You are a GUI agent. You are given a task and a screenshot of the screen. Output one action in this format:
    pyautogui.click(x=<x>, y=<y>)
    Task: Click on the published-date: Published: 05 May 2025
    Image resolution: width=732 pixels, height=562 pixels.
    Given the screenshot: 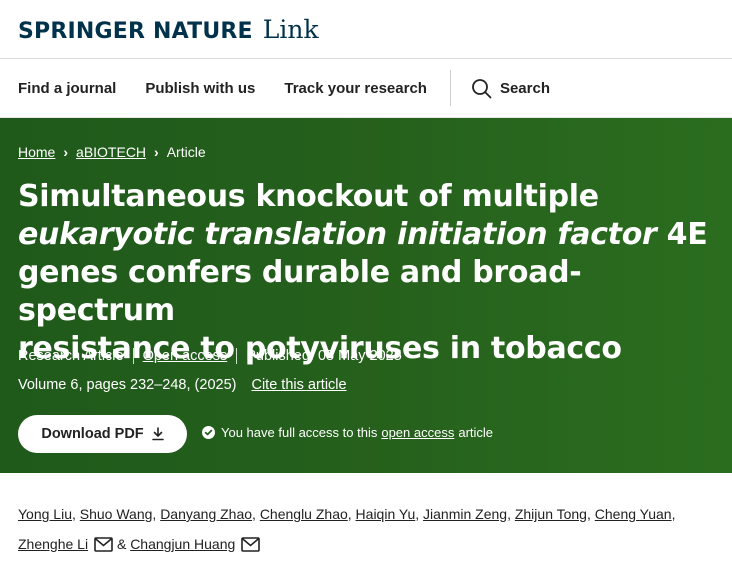 What is the action you would take?
    pyautogui.click(x=324, y=356)
    